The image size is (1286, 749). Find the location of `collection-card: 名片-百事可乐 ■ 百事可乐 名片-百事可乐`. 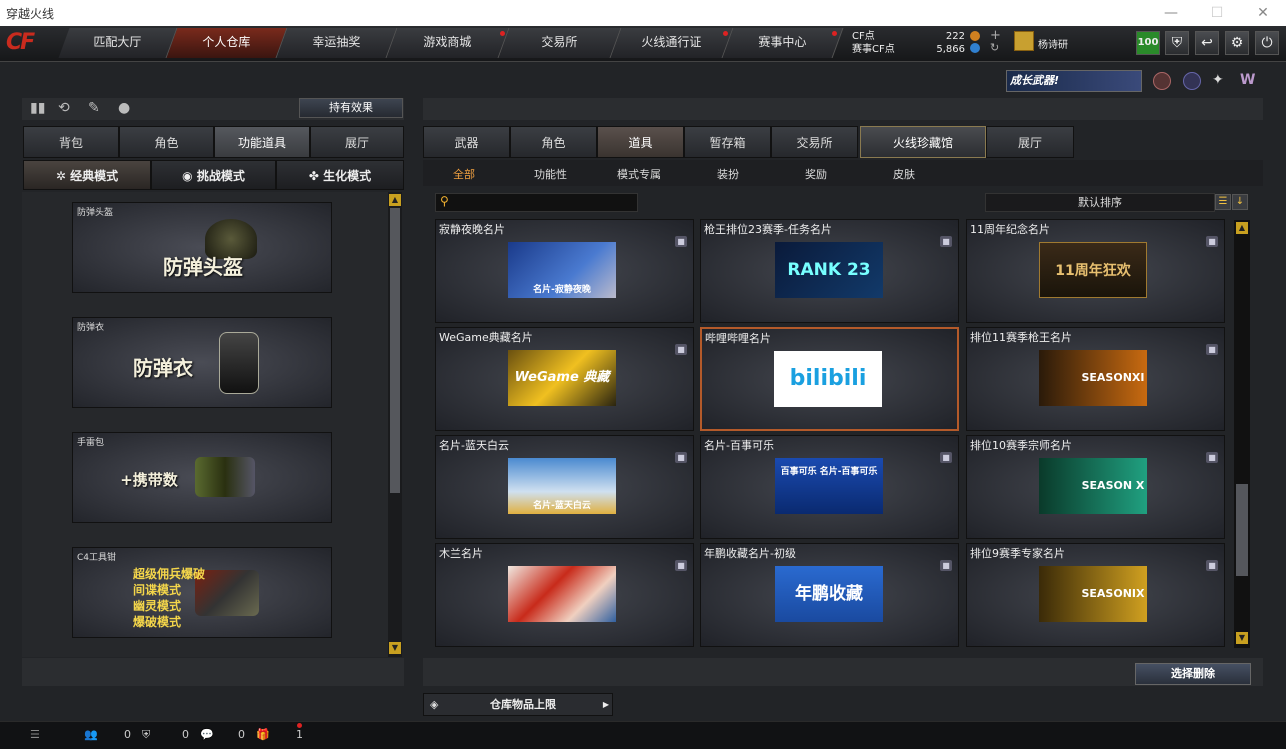

collection-card: 名片-百事可乐 ■ 百事可乐 名片-百事可乐 is located at coordinates (829, 487).